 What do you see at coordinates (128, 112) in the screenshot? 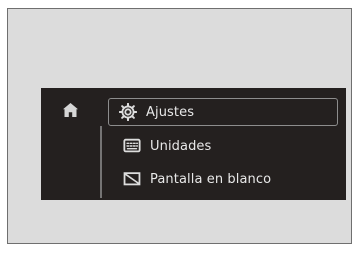
I see `settings-gear-icon` at bounding box center [128, 112].